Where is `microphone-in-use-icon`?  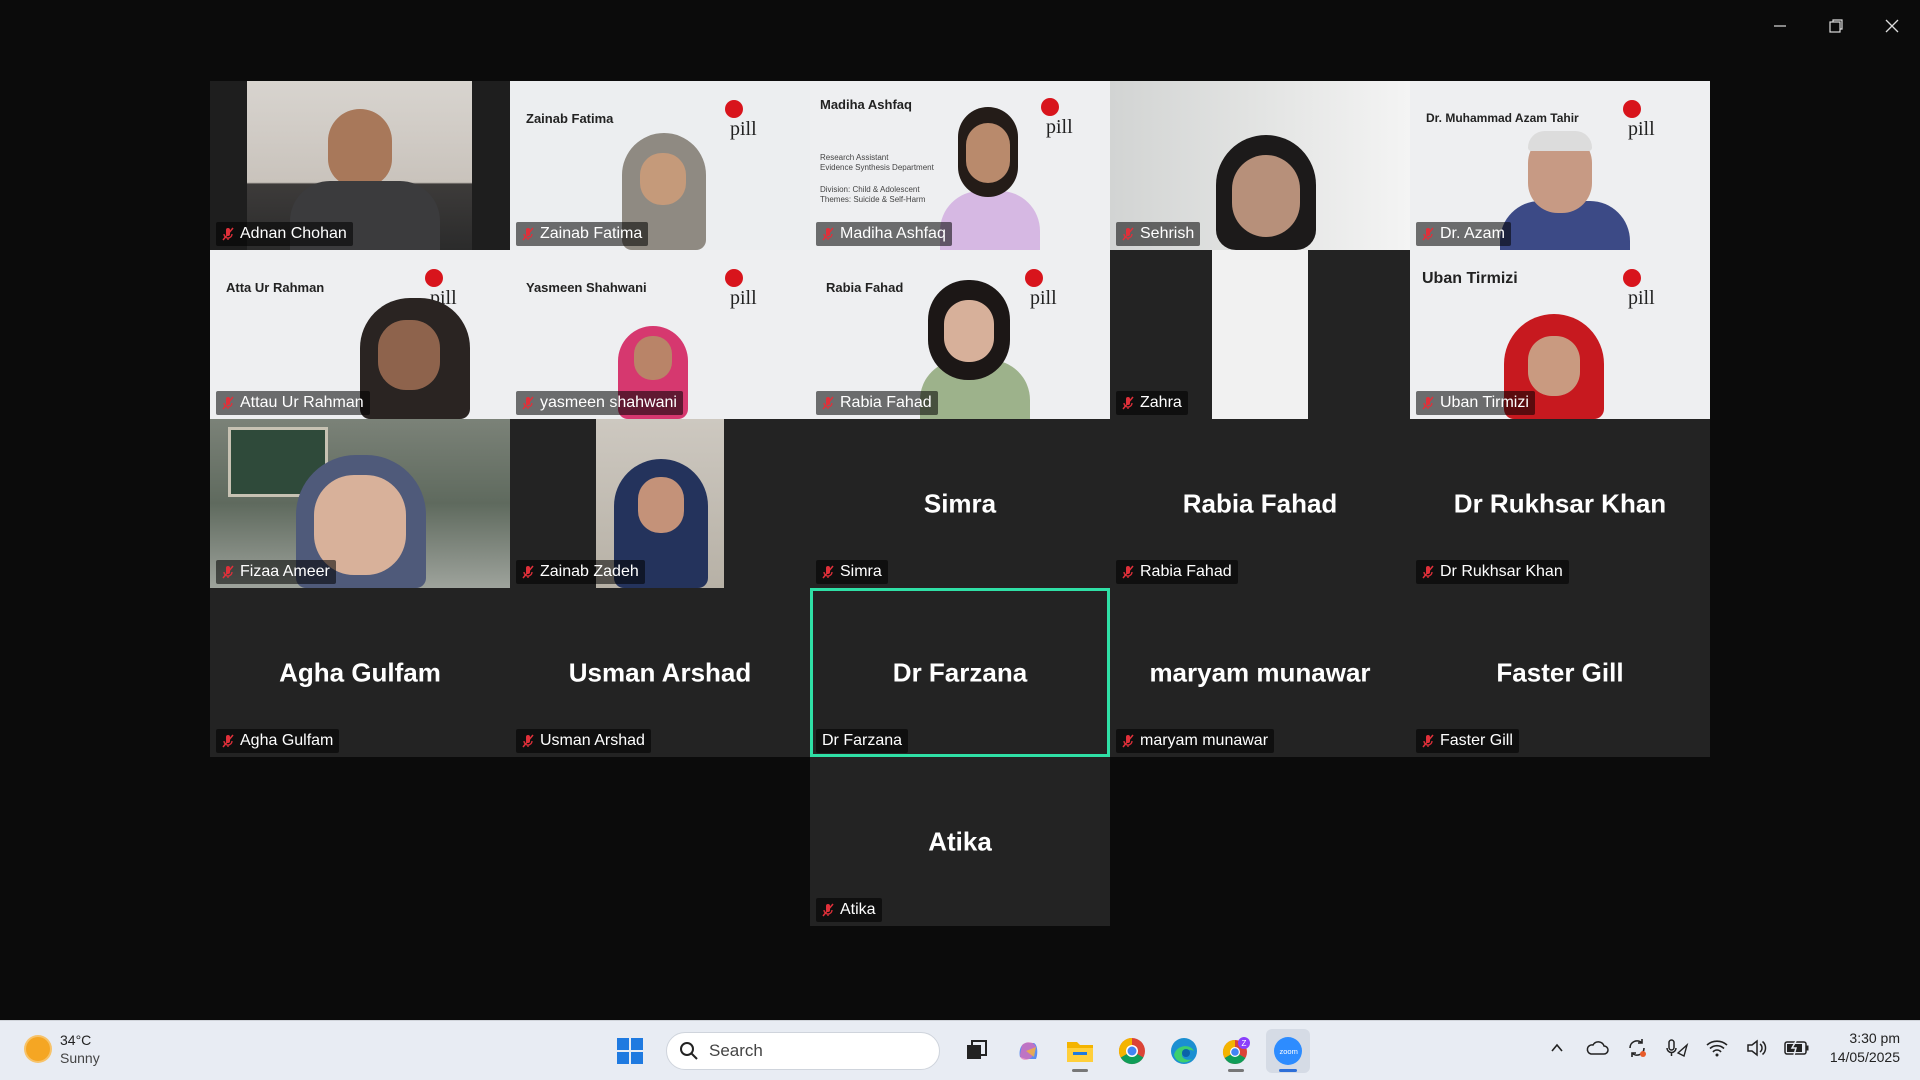 microphone-in-use-icon is located at coordinates (1677, 1048).